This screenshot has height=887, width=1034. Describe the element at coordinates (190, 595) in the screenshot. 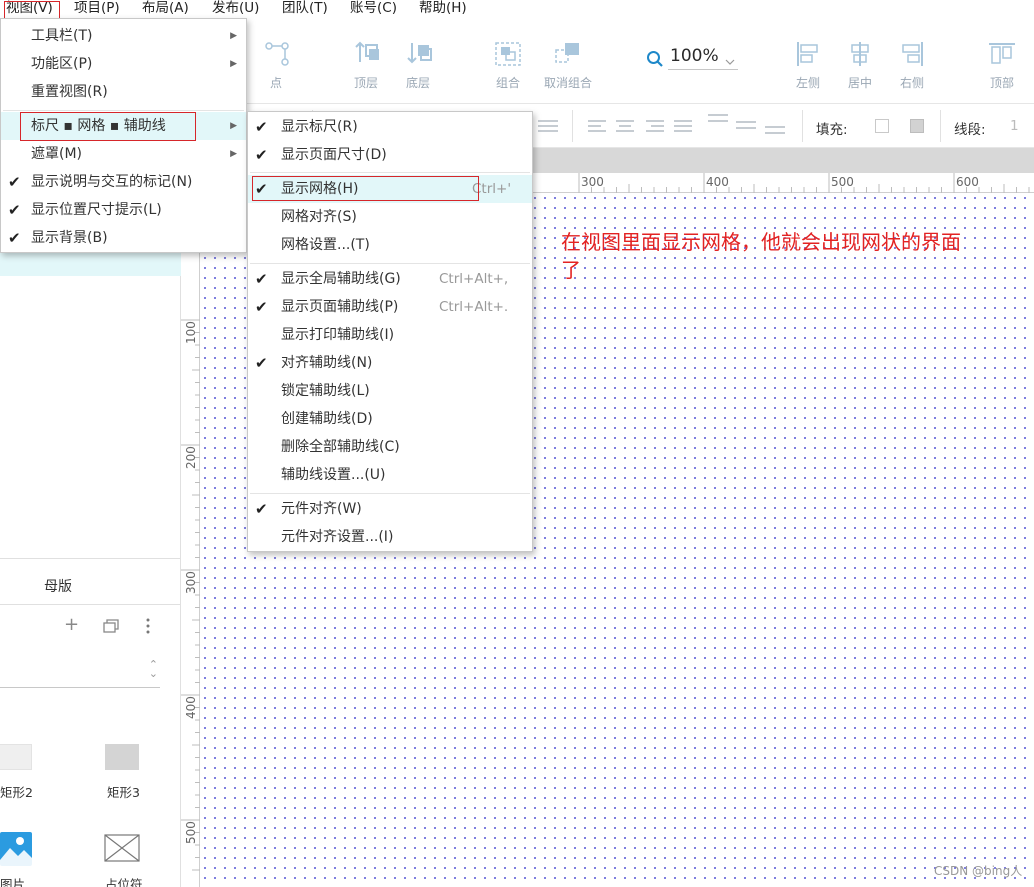

I see `ruler-ticks` at that location.